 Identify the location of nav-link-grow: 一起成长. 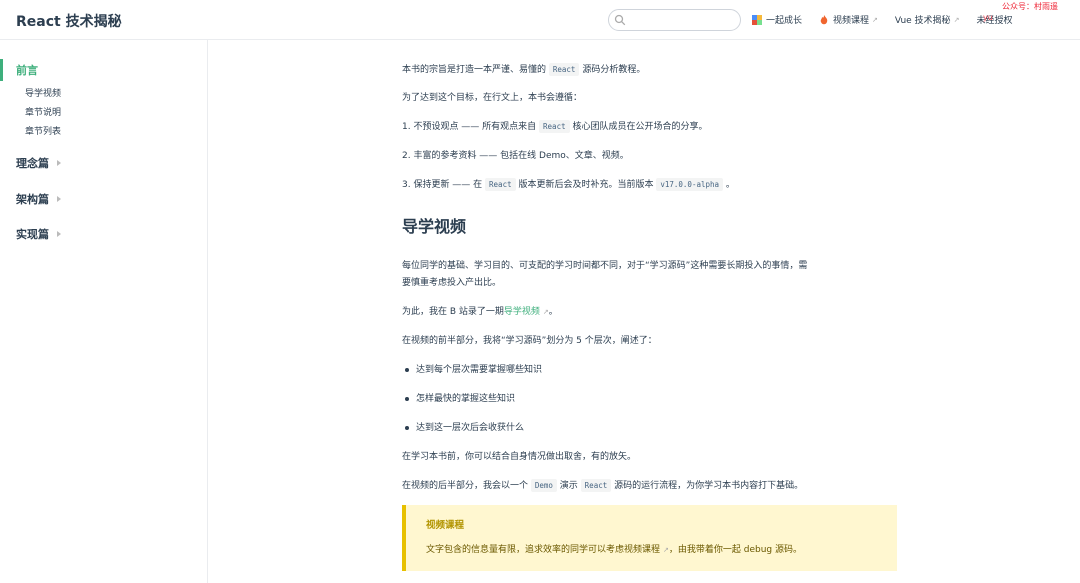
(777, 19).